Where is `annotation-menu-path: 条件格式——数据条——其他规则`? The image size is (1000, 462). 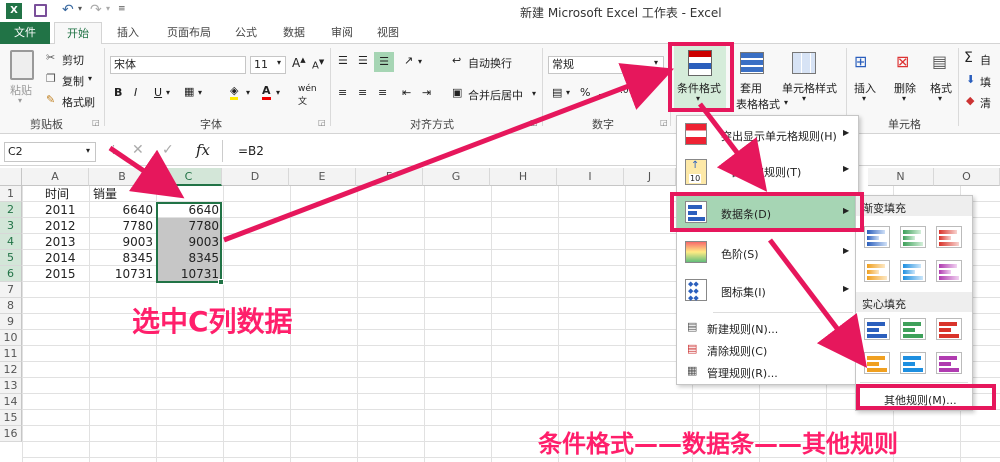
annotation-menu-path: 条件格式——数据条——其他规则 is located at coordinates (718, 444).